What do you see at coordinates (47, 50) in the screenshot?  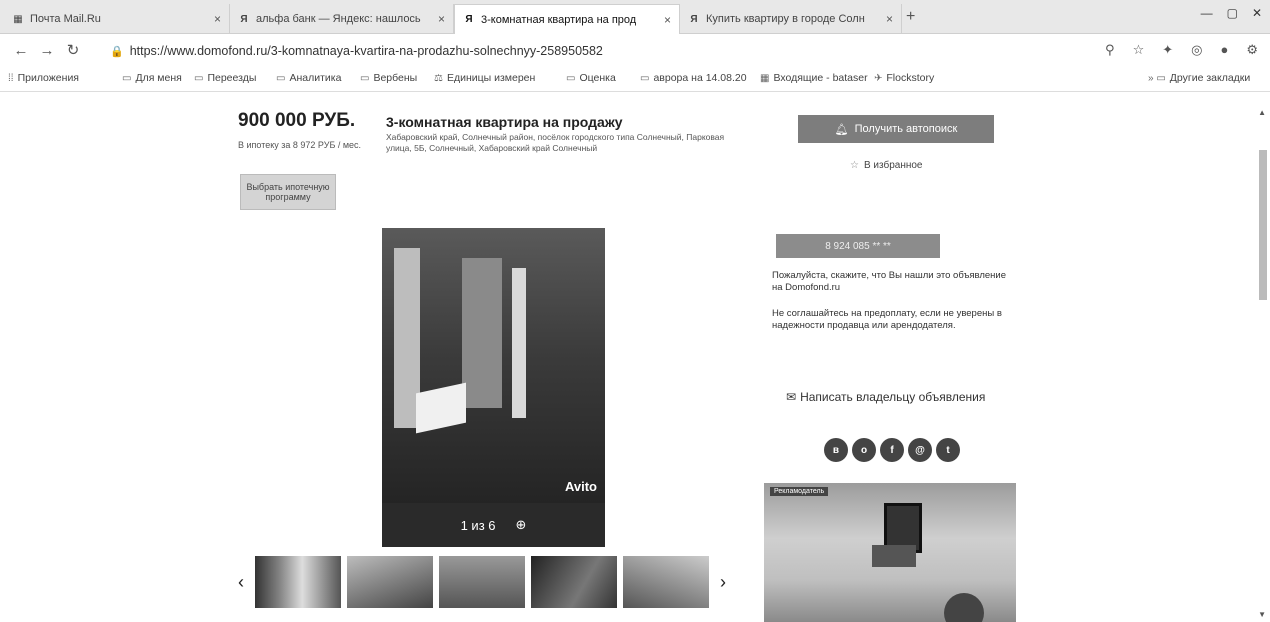 I see `forward-icon: →` at bounding box center [47, 50].